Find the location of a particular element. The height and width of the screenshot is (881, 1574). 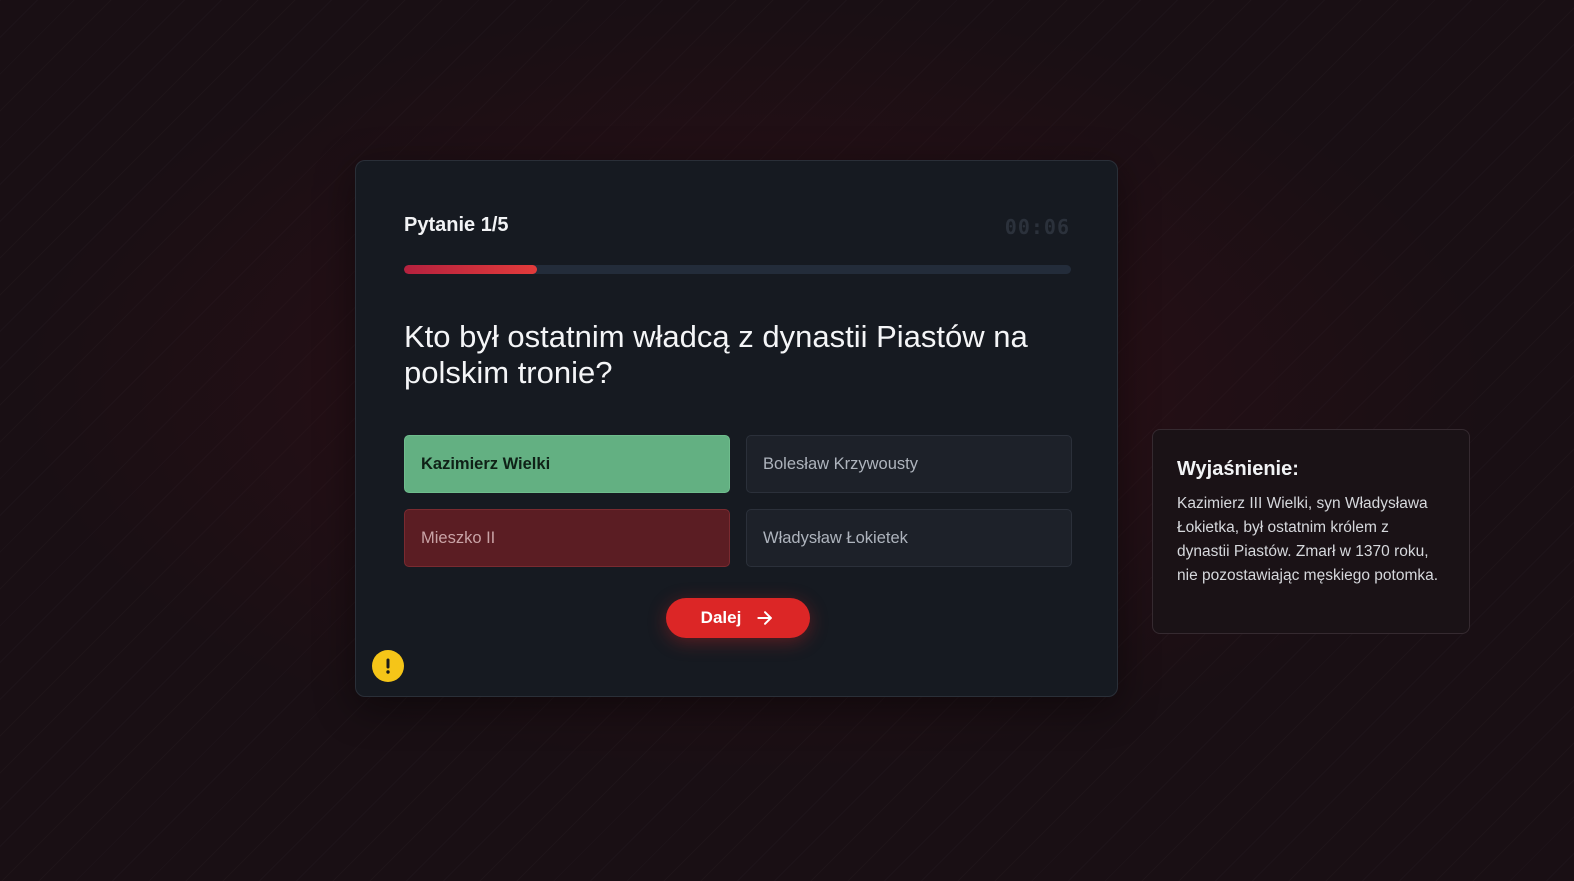

arrow-right-icon is located at coordinates (765, 618).